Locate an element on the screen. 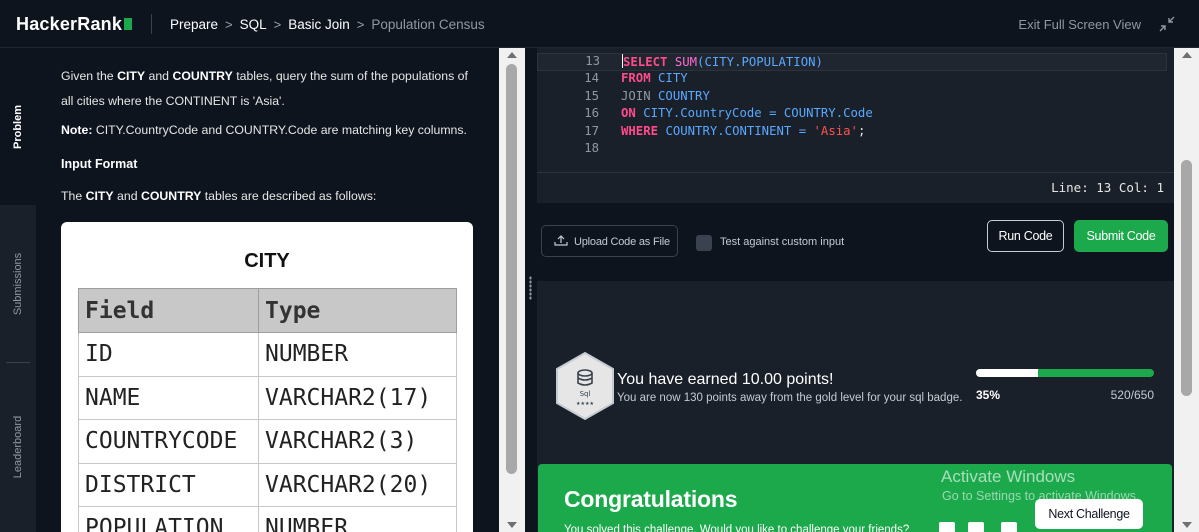 Image resolution: width=1199 pixels, height=532 pixels. column-header: Type is located at coordinates (357, 310).